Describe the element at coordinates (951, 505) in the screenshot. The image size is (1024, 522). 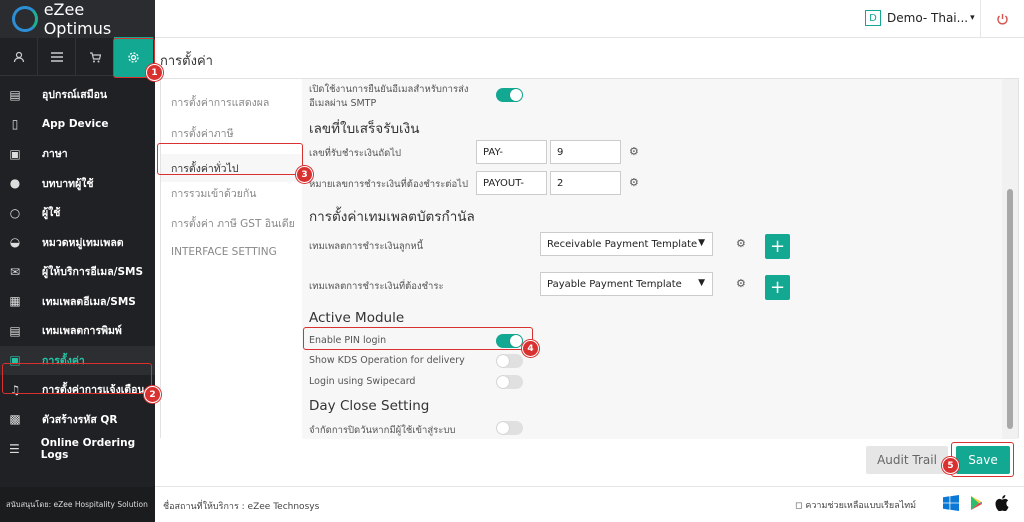
I see `windows-icon` at that location.